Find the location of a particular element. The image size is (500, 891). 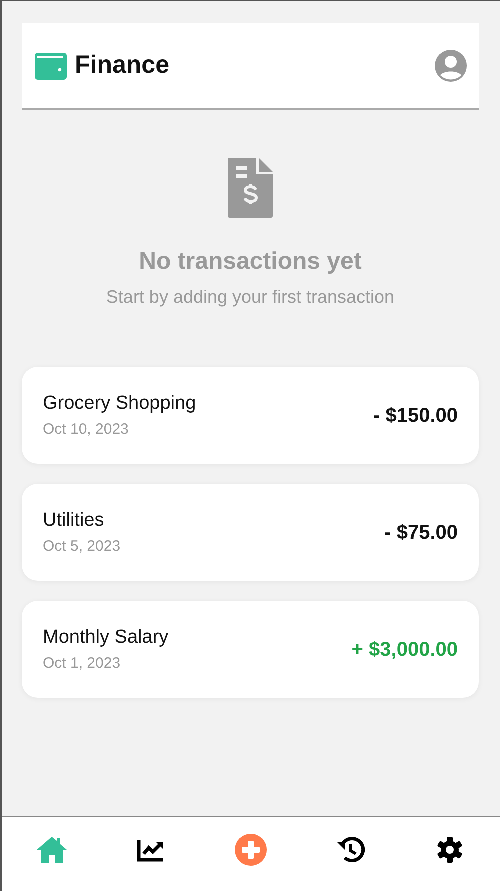

transaction-card: Monthly Salary Oct 1, 2023 + $3,000.00 is located at coordinates (250, 649).